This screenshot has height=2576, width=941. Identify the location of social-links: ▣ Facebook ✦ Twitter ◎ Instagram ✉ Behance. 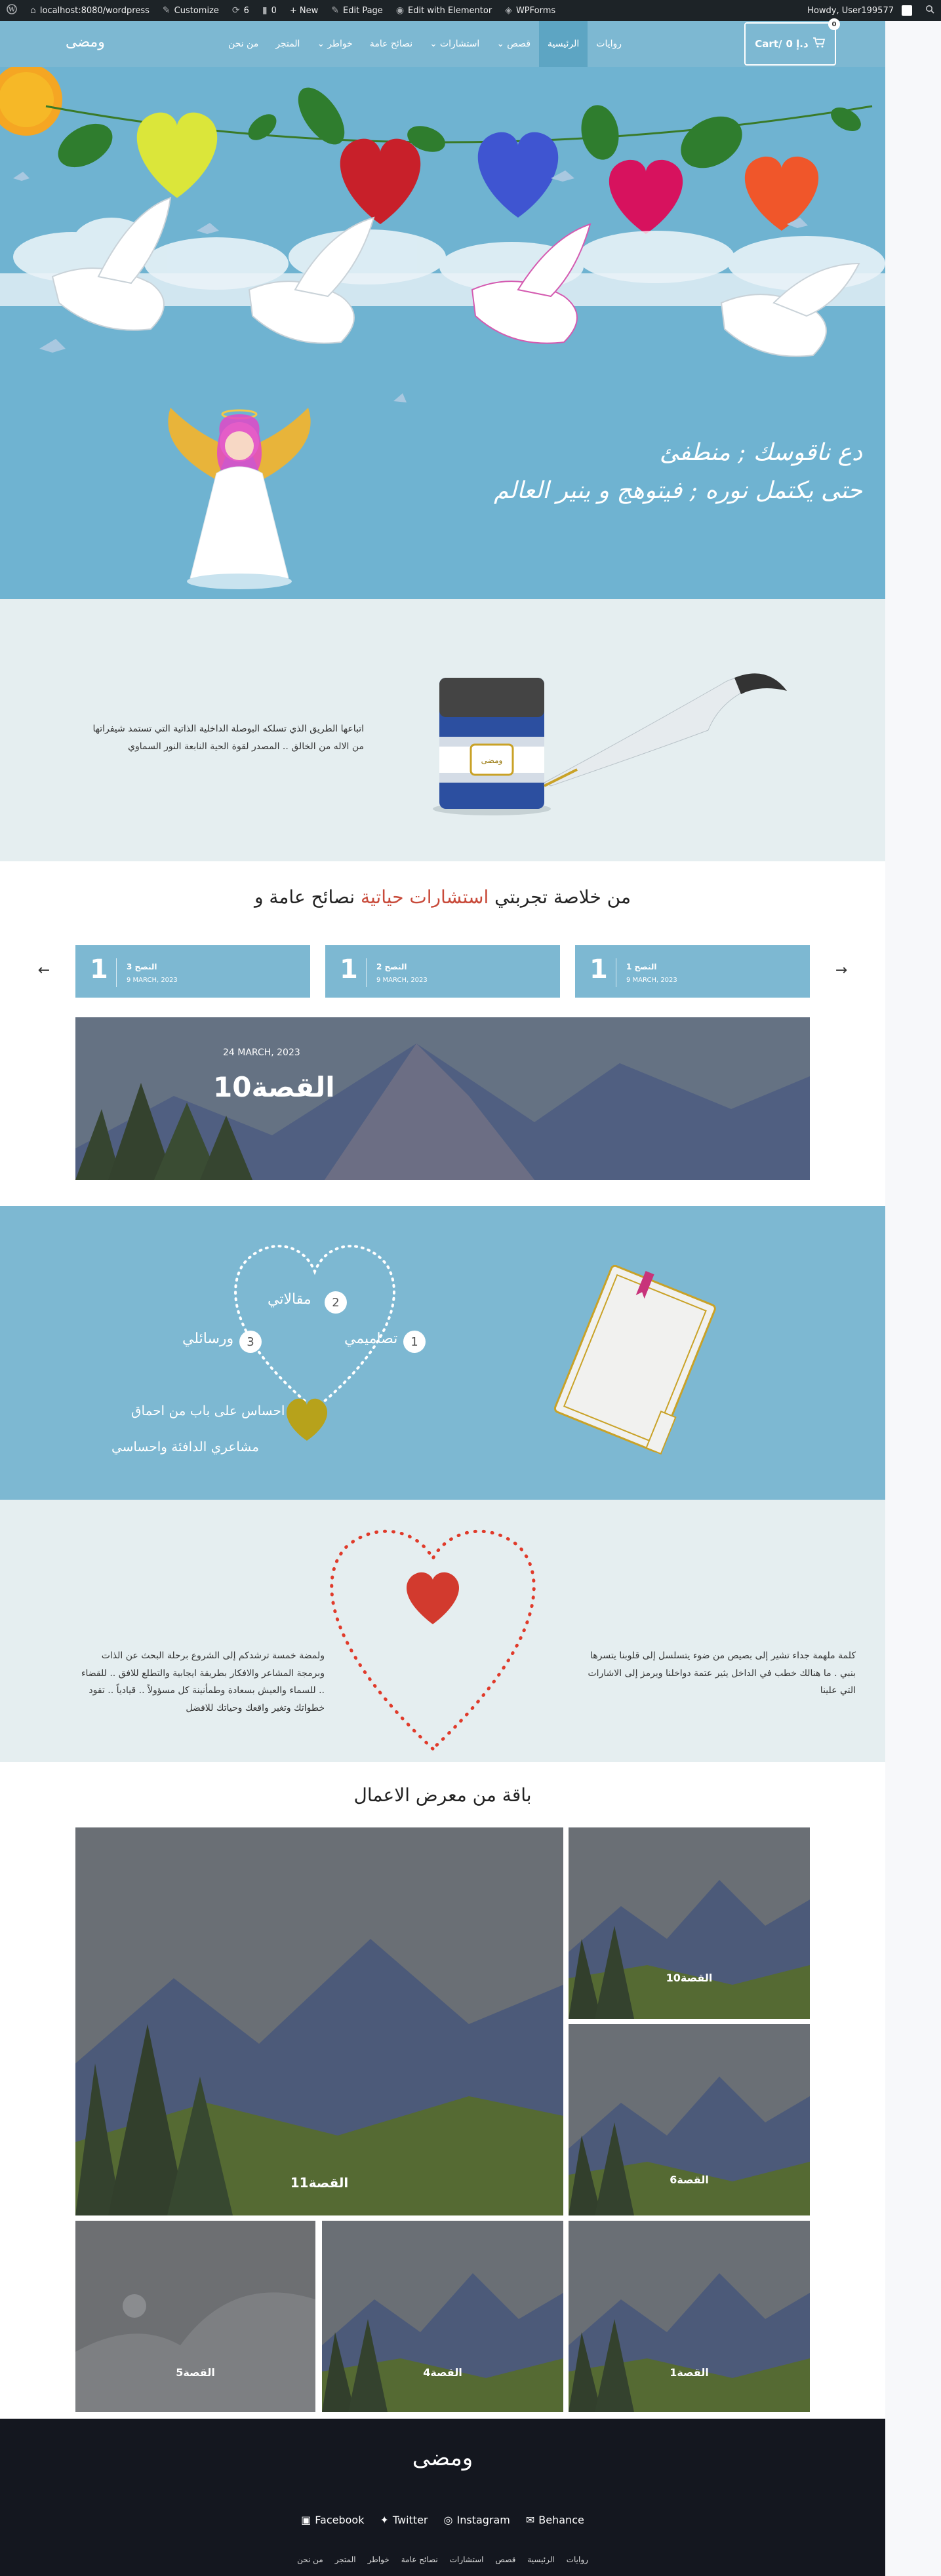
(442, 2520).